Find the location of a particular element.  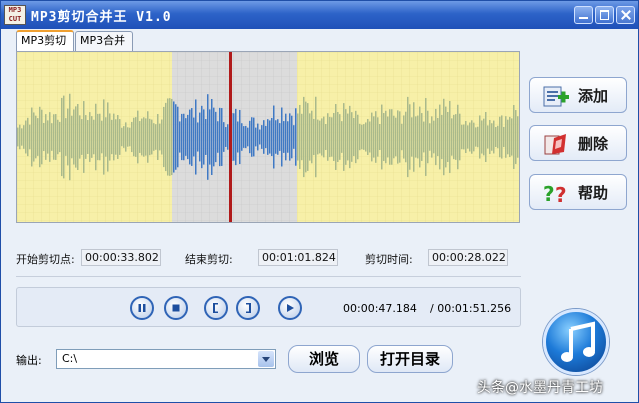

maximize-button is located at coordinates (604, 15).